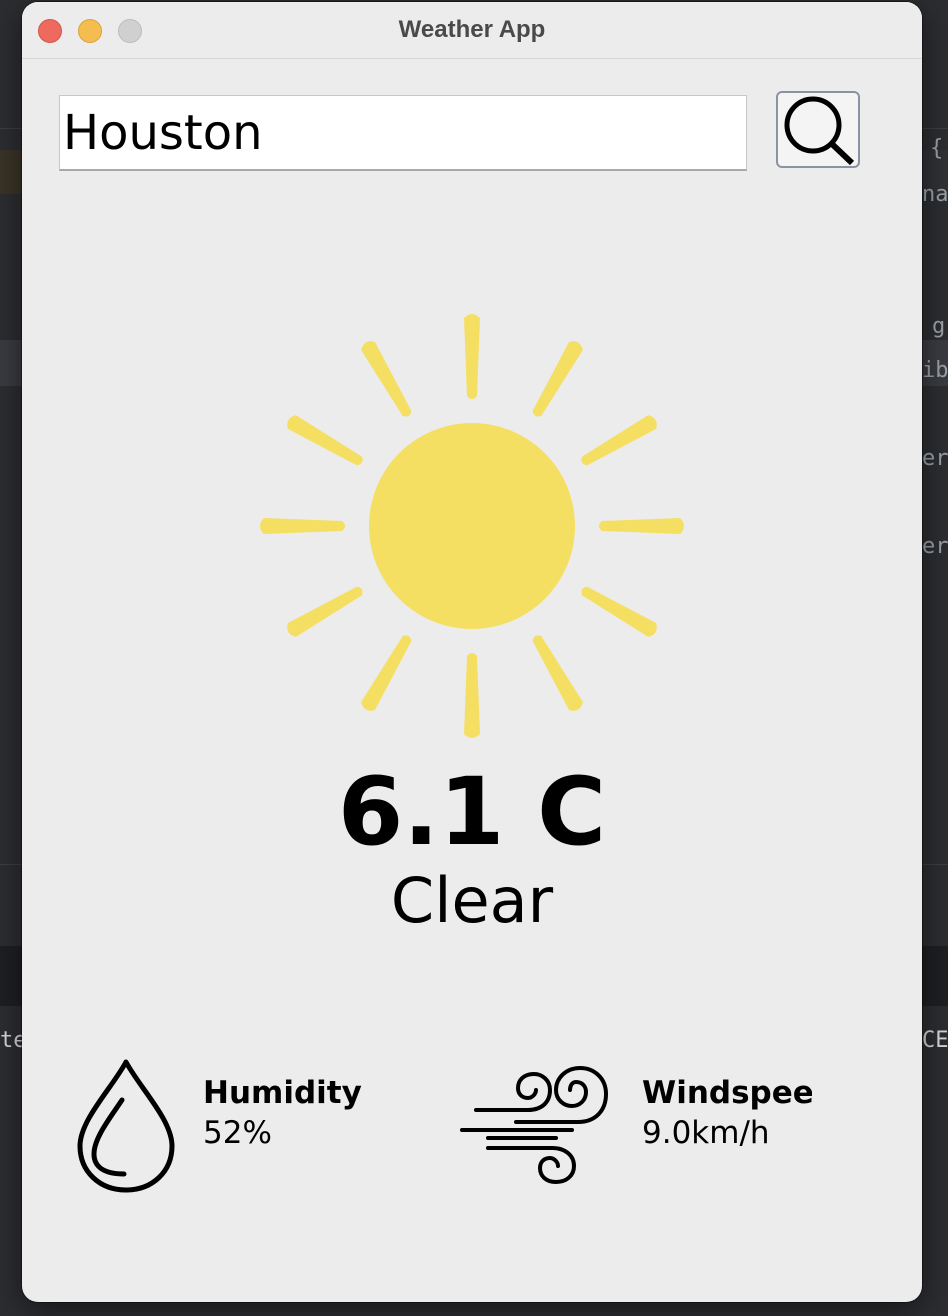 This screenshot has width=948, height=1316. What do you see at coordinates (534, 1125) in the screenshot?
I see `wind-icon` at bounding box center [534, 1125].